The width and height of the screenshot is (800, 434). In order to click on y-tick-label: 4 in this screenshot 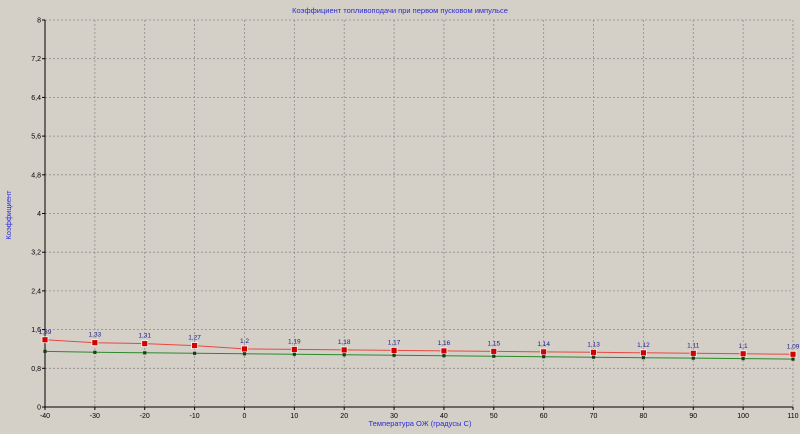, I will do `click(39, 214)`.